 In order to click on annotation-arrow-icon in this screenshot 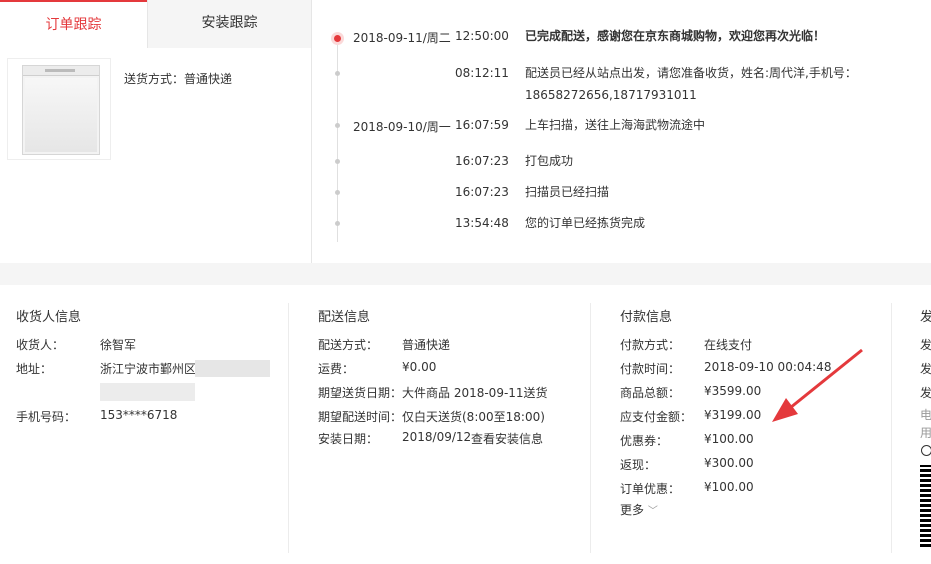, I will do `click(817, 385)`.